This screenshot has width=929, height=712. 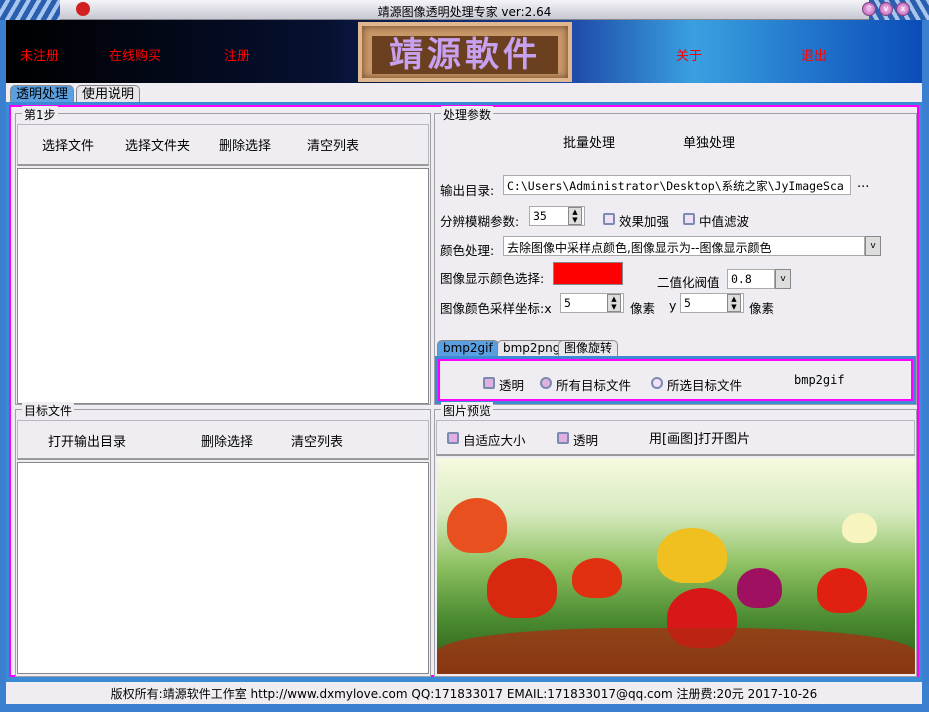 I want to click on single-process-button: 单独处理, so click(x=709, y=141).